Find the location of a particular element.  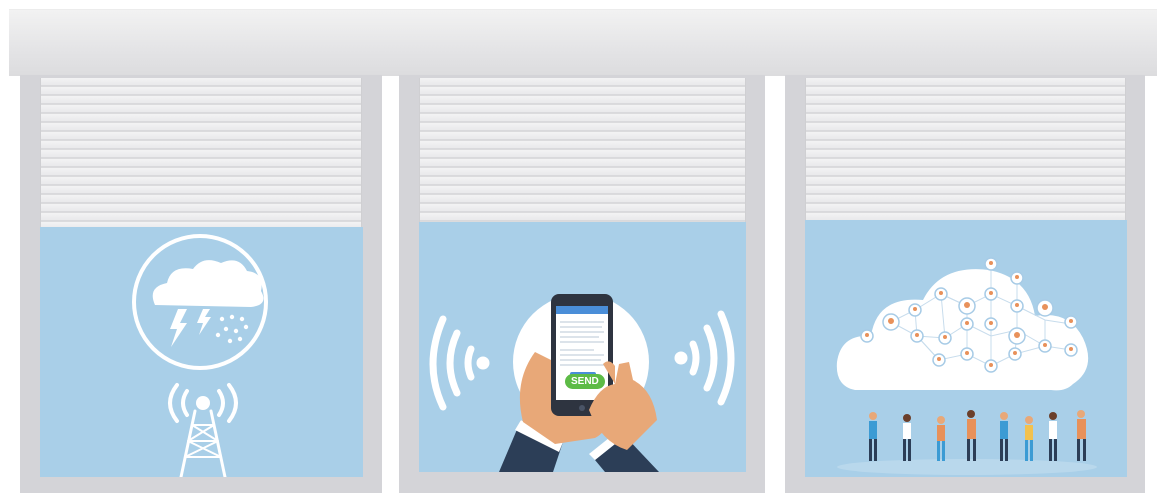

people-network-cloud-icon is located at coordinates (962, 324).